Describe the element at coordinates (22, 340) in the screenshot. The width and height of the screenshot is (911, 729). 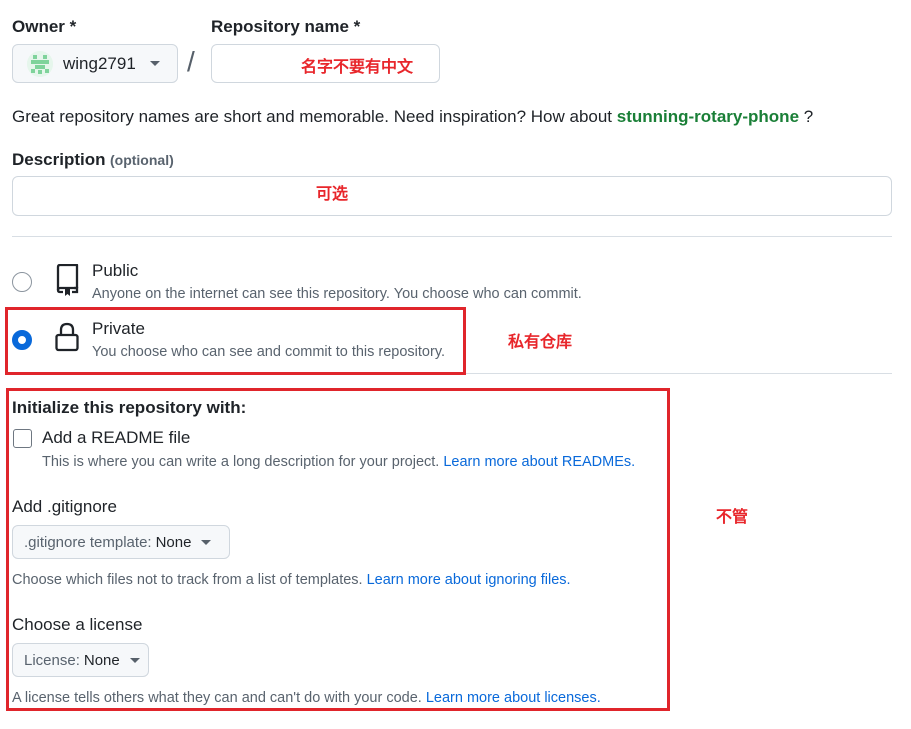
I see `private-radio` at that location.